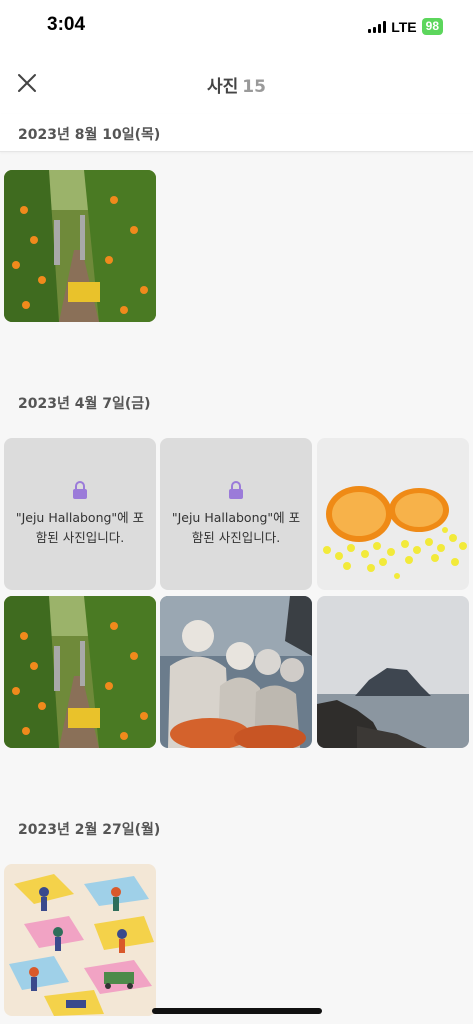 This screenshot has height=1024, width=473. Describe the element at coordinates (89, 135) in the screenshot. I see `date-label: 2023년 8월 10일(목)` at that location.